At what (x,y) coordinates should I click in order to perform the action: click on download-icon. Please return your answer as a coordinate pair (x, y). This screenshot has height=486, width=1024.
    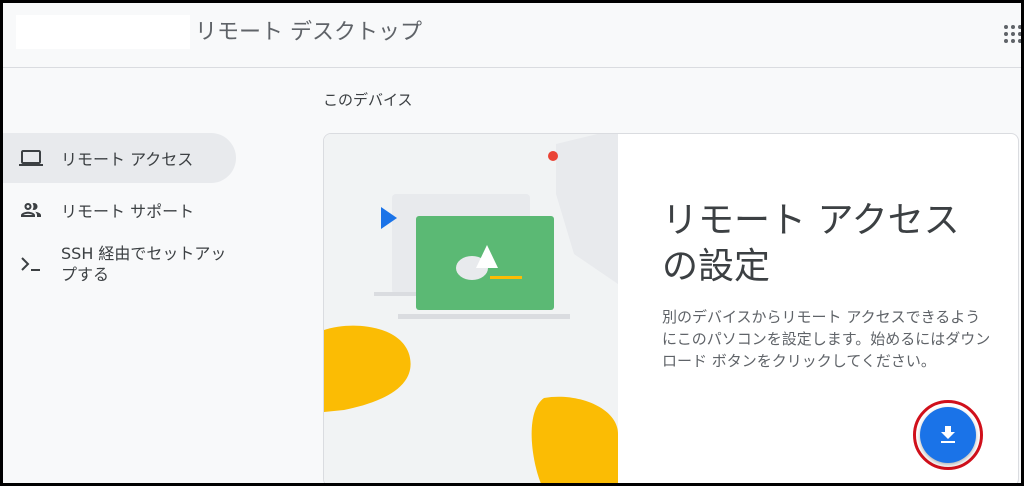
    Looking at the image, I should click on (948, 434).